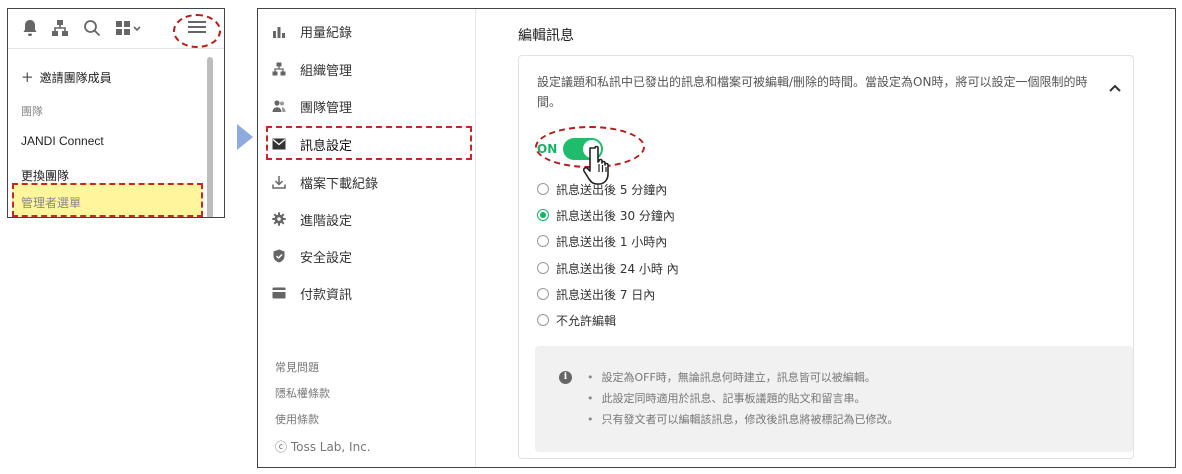  What do you see at coordinates (606, 294) in the screenshot?
I see `option-label: 訊息送出後 7 日內` at bounding box center [606, 294].